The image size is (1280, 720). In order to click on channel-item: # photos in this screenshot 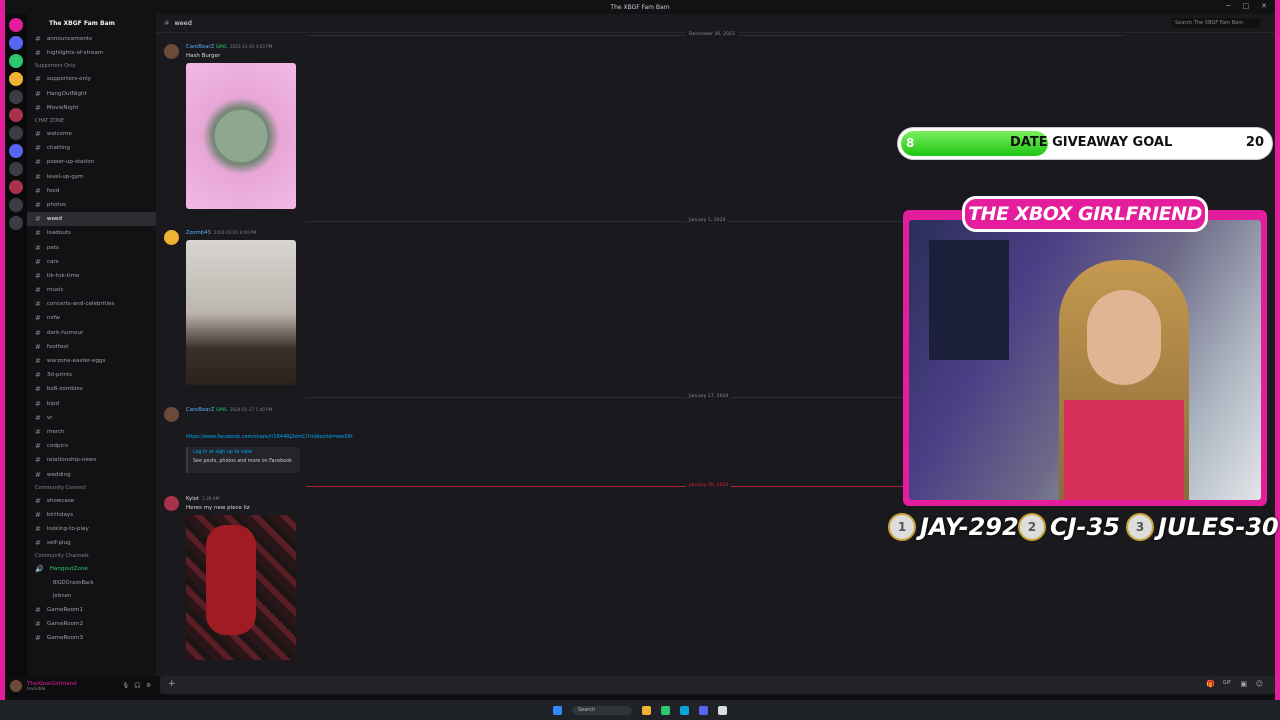, I will do `click(91, 205)`.